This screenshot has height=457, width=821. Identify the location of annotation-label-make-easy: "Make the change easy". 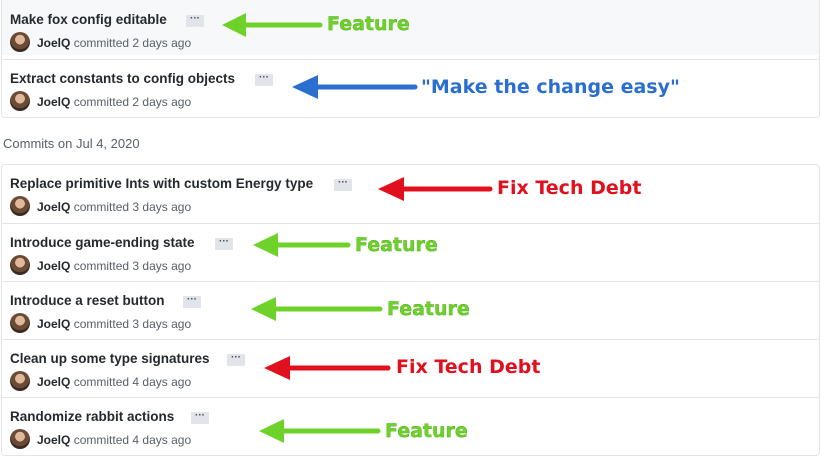
(550, 87).